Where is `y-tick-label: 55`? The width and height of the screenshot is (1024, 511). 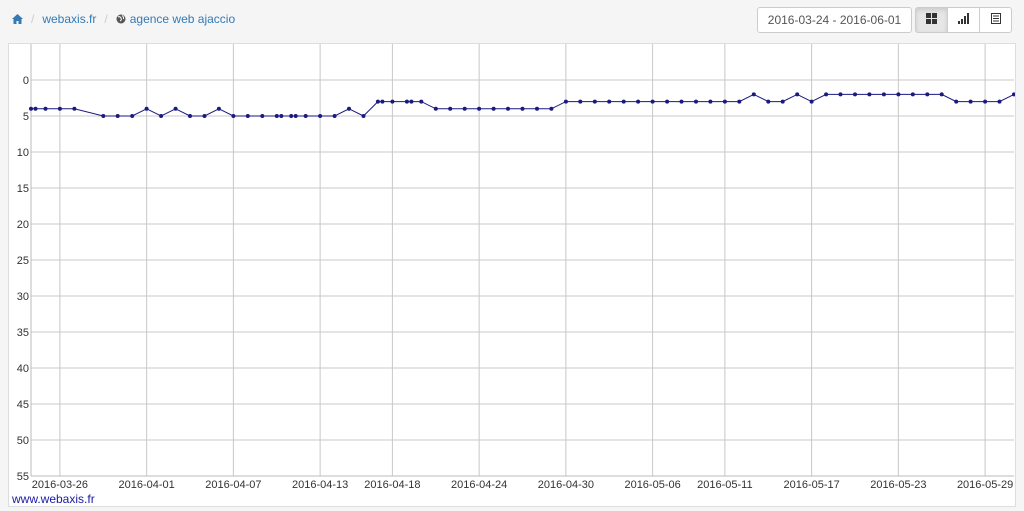 y-tick-label: 55 is located at coordinates (23, 477).